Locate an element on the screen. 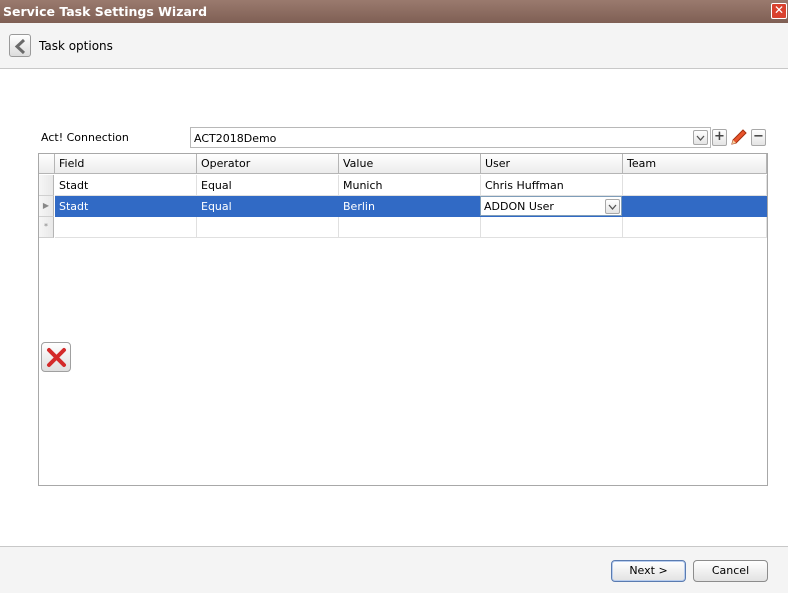 Image resolution: width=788 pixels, height=593 pixels. chevron-left-icon is located at coordinates (20, 46).